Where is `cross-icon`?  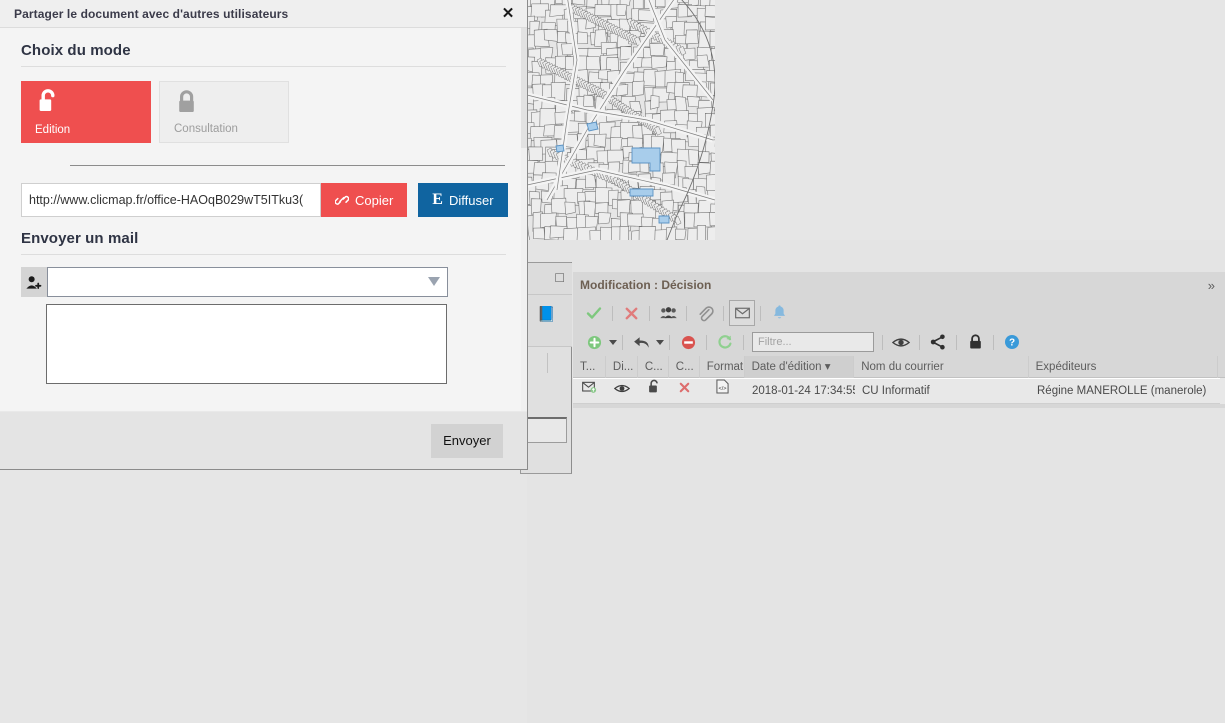
cross-icon is located at coordinates (684, 391).